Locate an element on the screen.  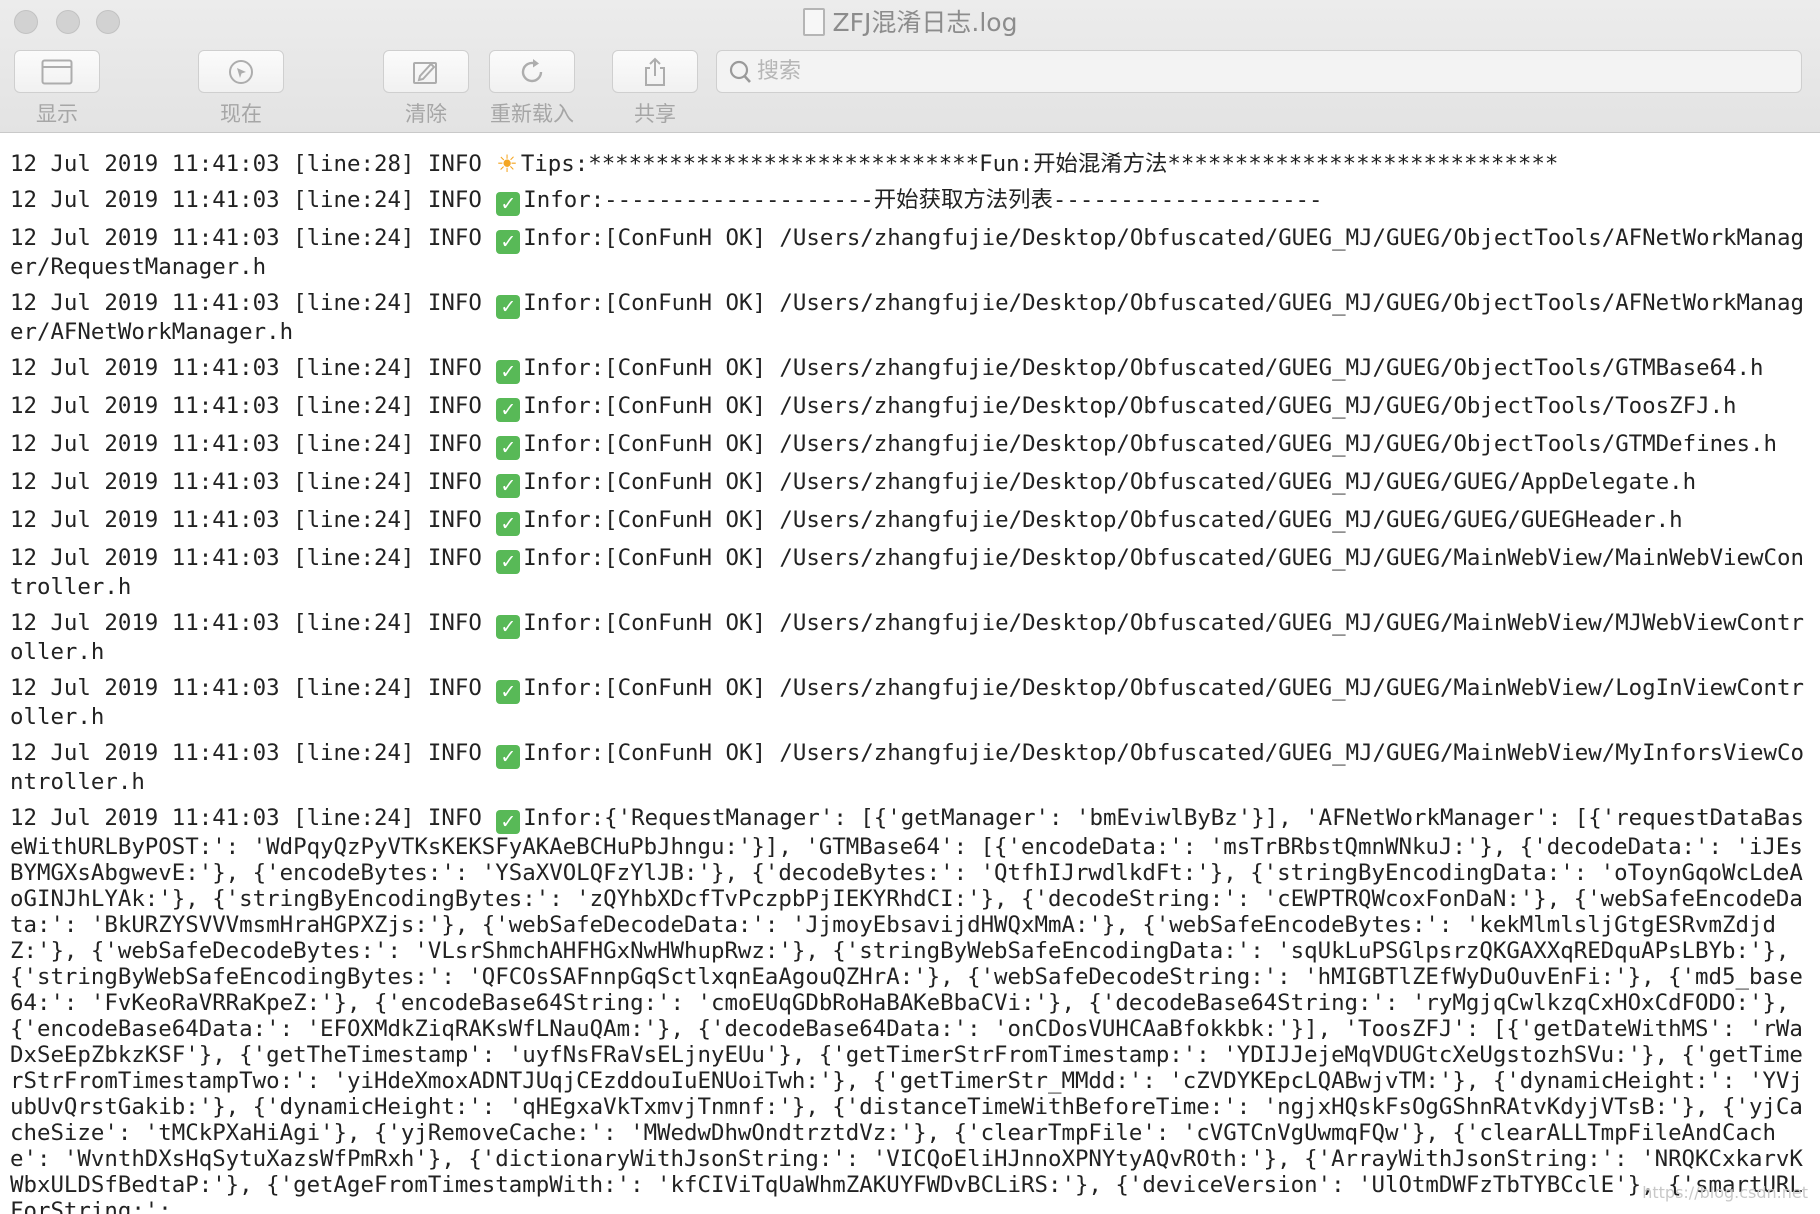
log-entry-prefix: 12 Jul 2019 11:41:03 [line:28] INFO is located at coordinates (253, 164).